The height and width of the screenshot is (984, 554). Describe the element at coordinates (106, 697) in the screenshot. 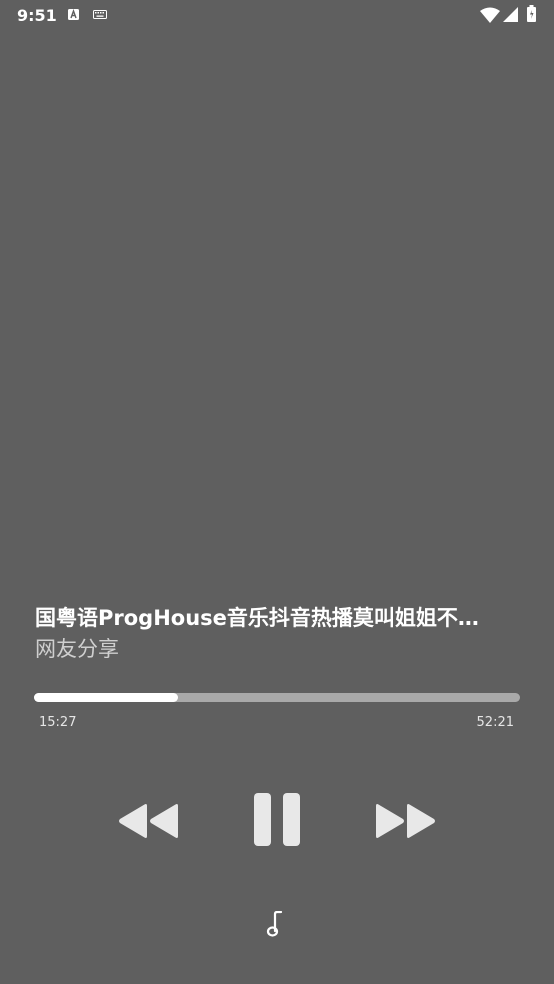

I see `progress-fill` at that location.